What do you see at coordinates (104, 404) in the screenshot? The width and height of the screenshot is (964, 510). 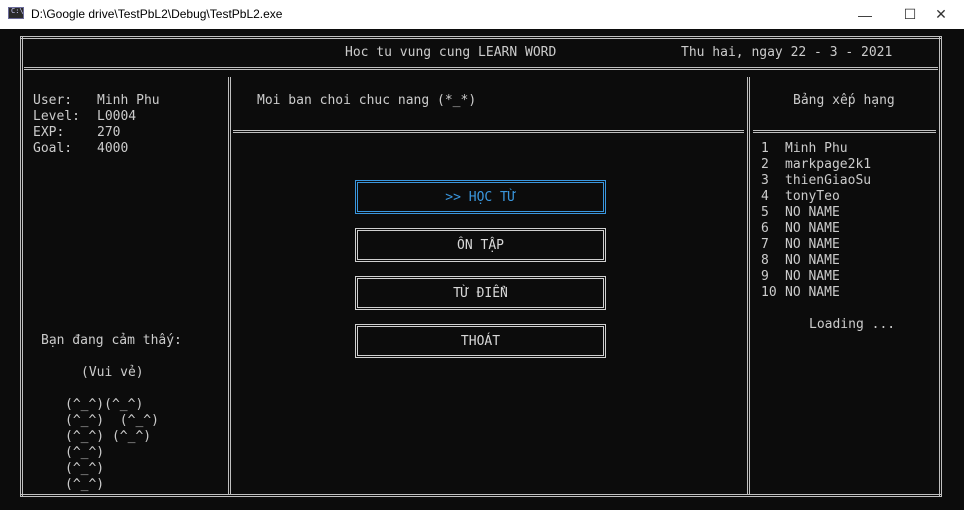 I see `mood-art-line: (^_^)(^_^)` at bounding box center [104, 404].